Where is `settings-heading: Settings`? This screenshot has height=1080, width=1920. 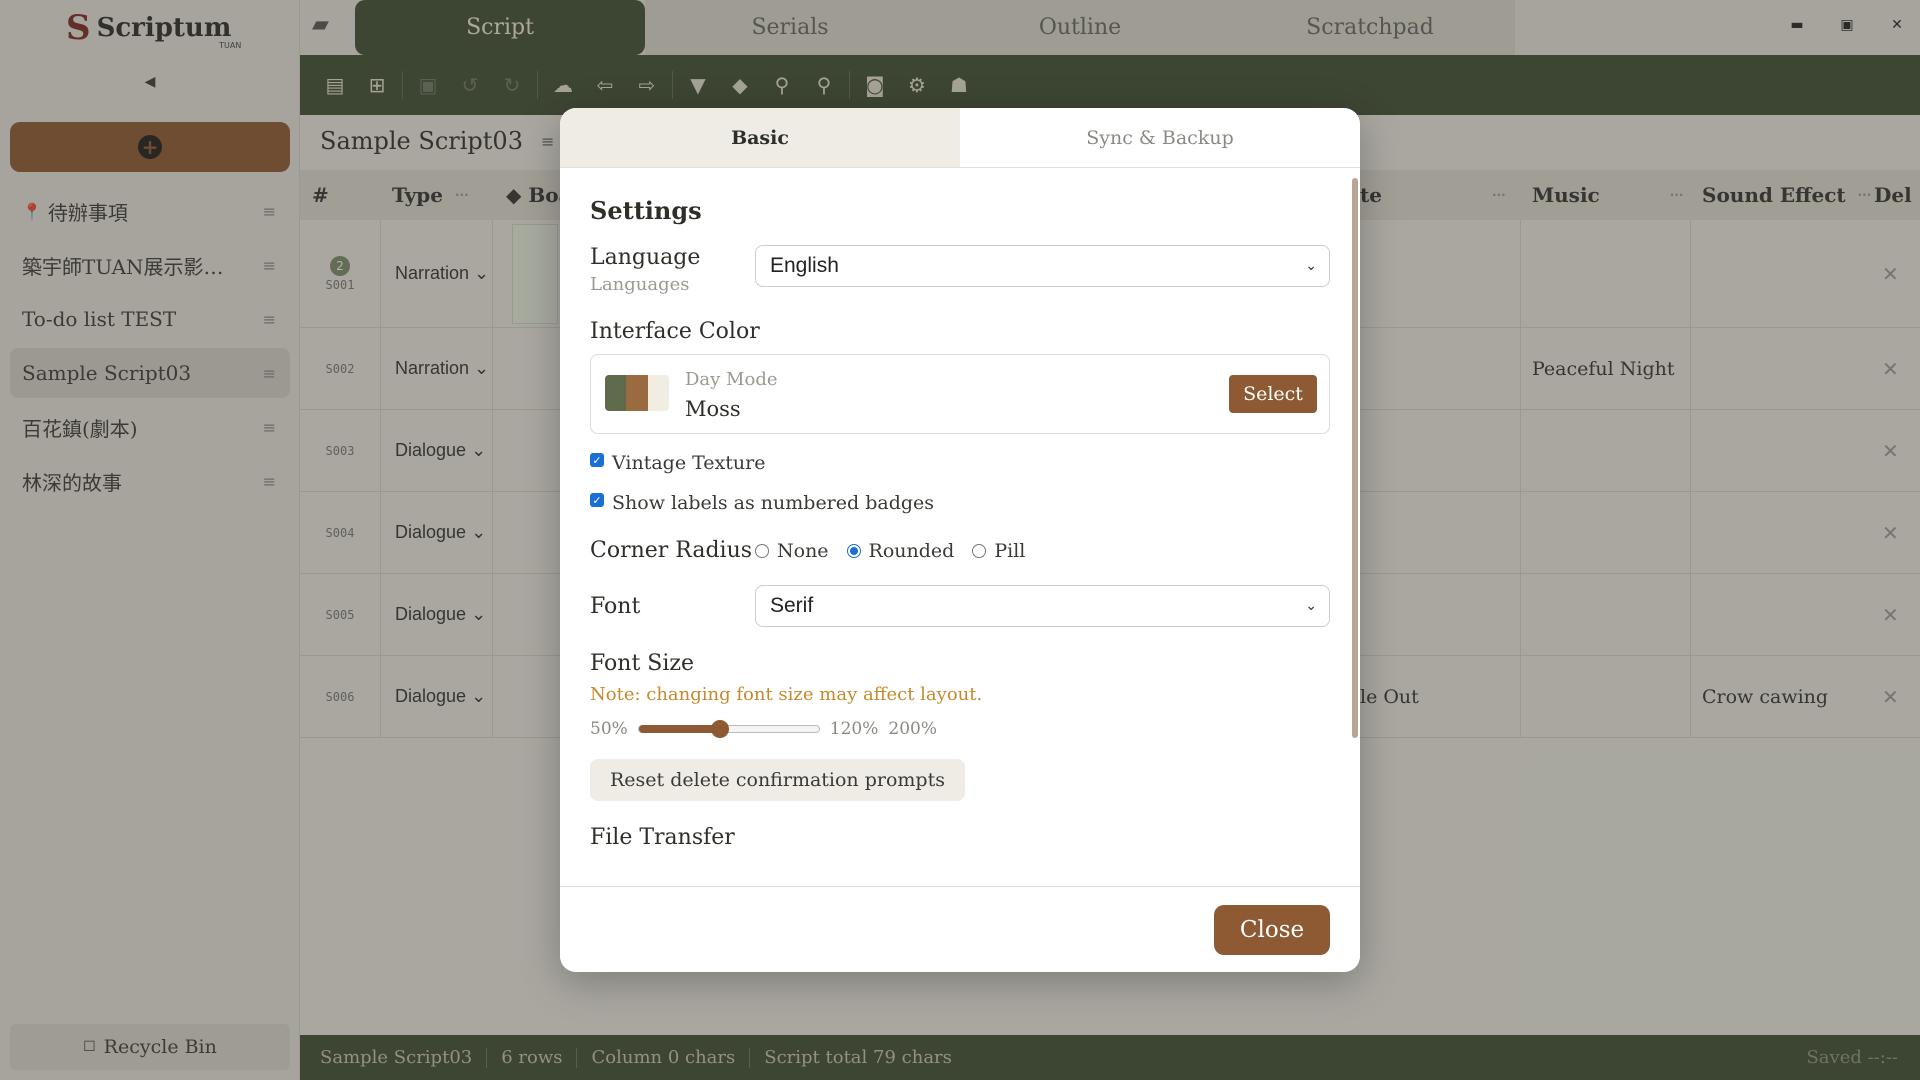
settings-heading: Settings is located at coordinates (646, 210).